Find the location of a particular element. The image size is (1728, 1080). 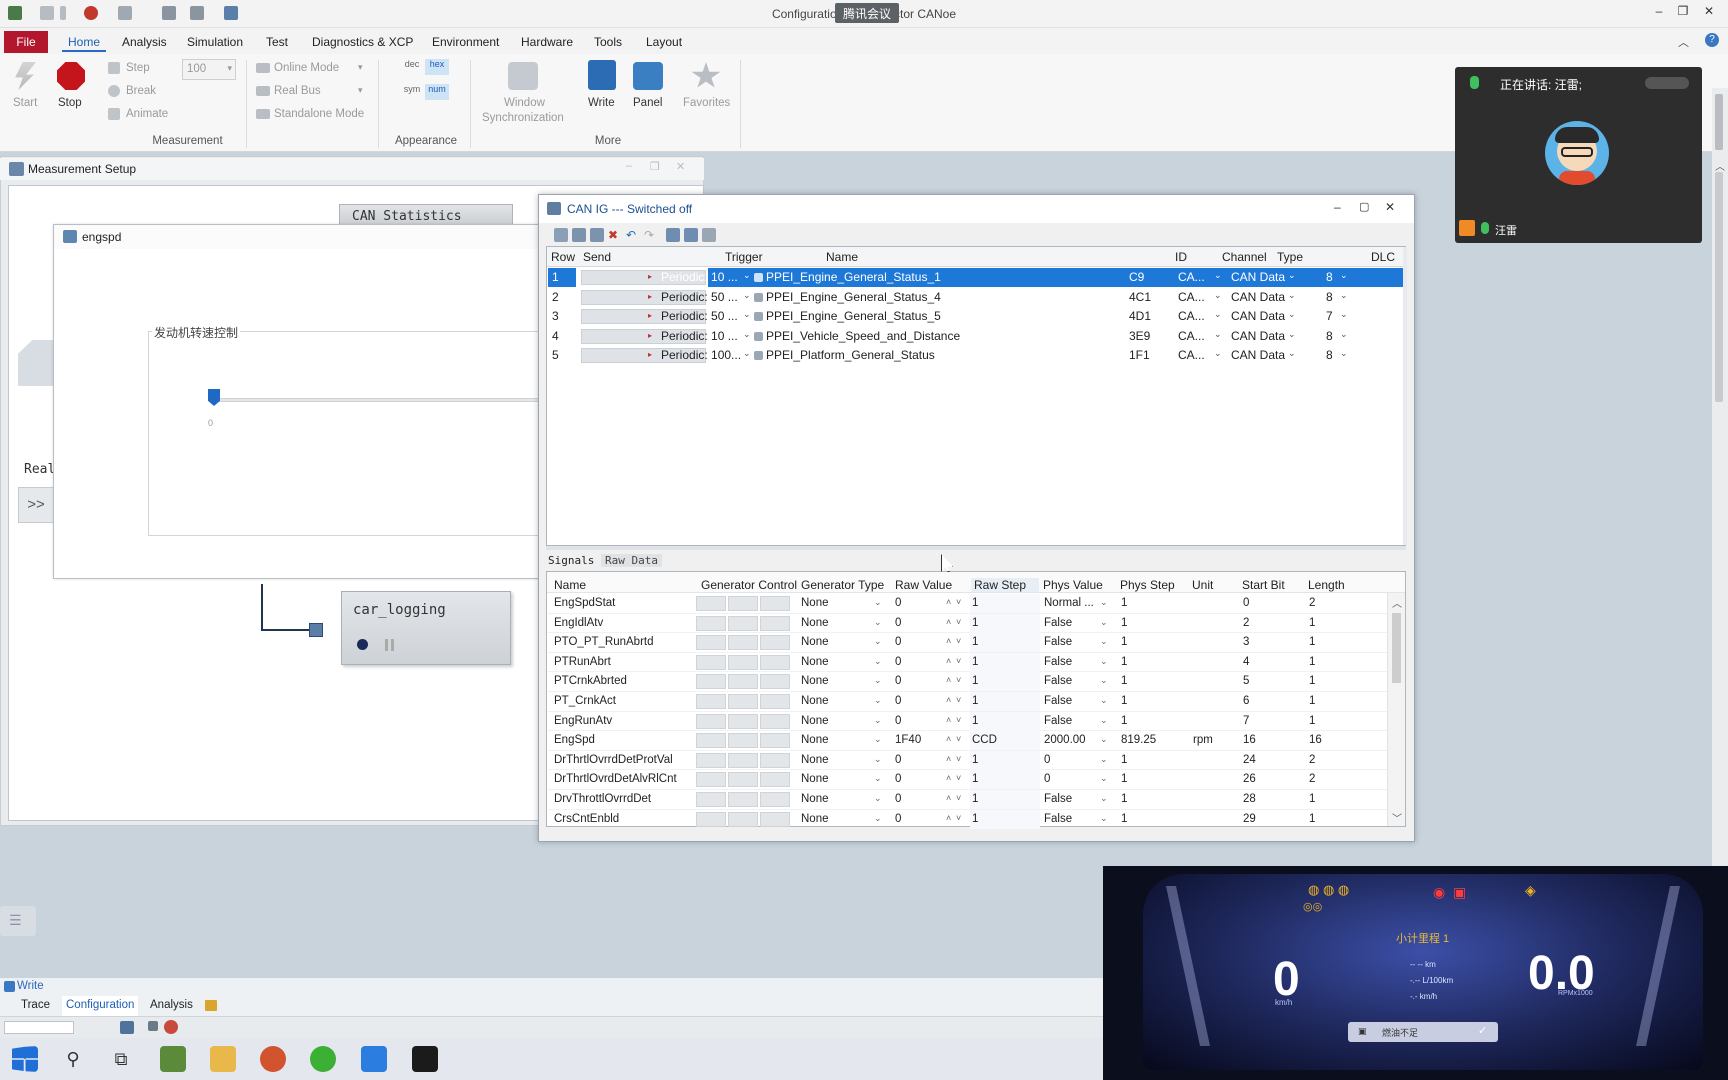

panel-button: Panel is located at coordinates (647, 103).